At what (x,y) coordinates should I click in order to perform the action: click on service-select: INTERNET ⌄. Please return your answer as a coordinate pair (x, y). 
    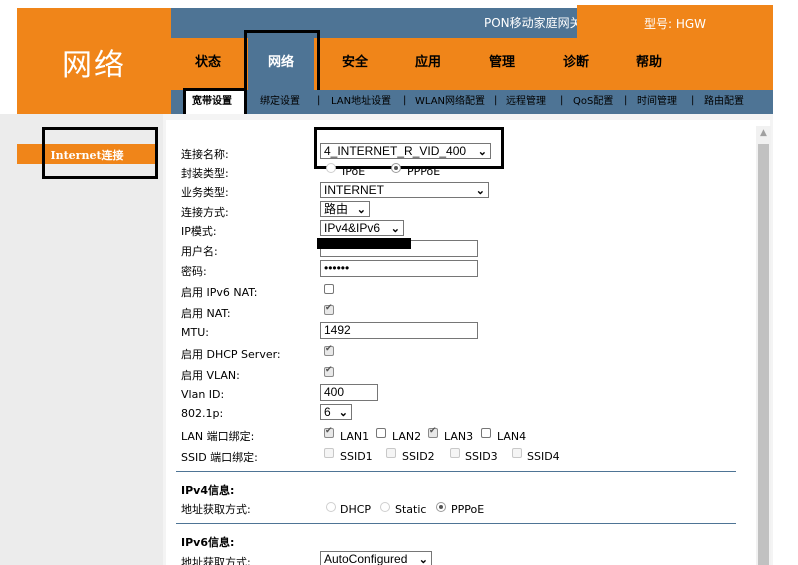
    Looking at the image, I should click on (404, 190).